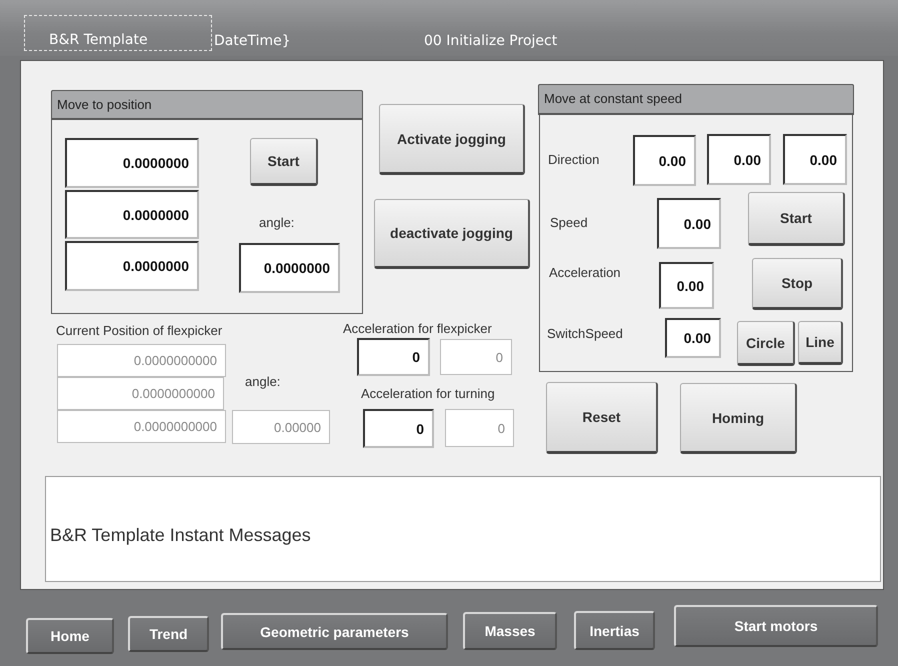 This screenshot has width=898, height=666. What do you see at coordinates (797, 284) in the screenshot?
I see `stop-button: Stop` at bounding box center [797, 284].